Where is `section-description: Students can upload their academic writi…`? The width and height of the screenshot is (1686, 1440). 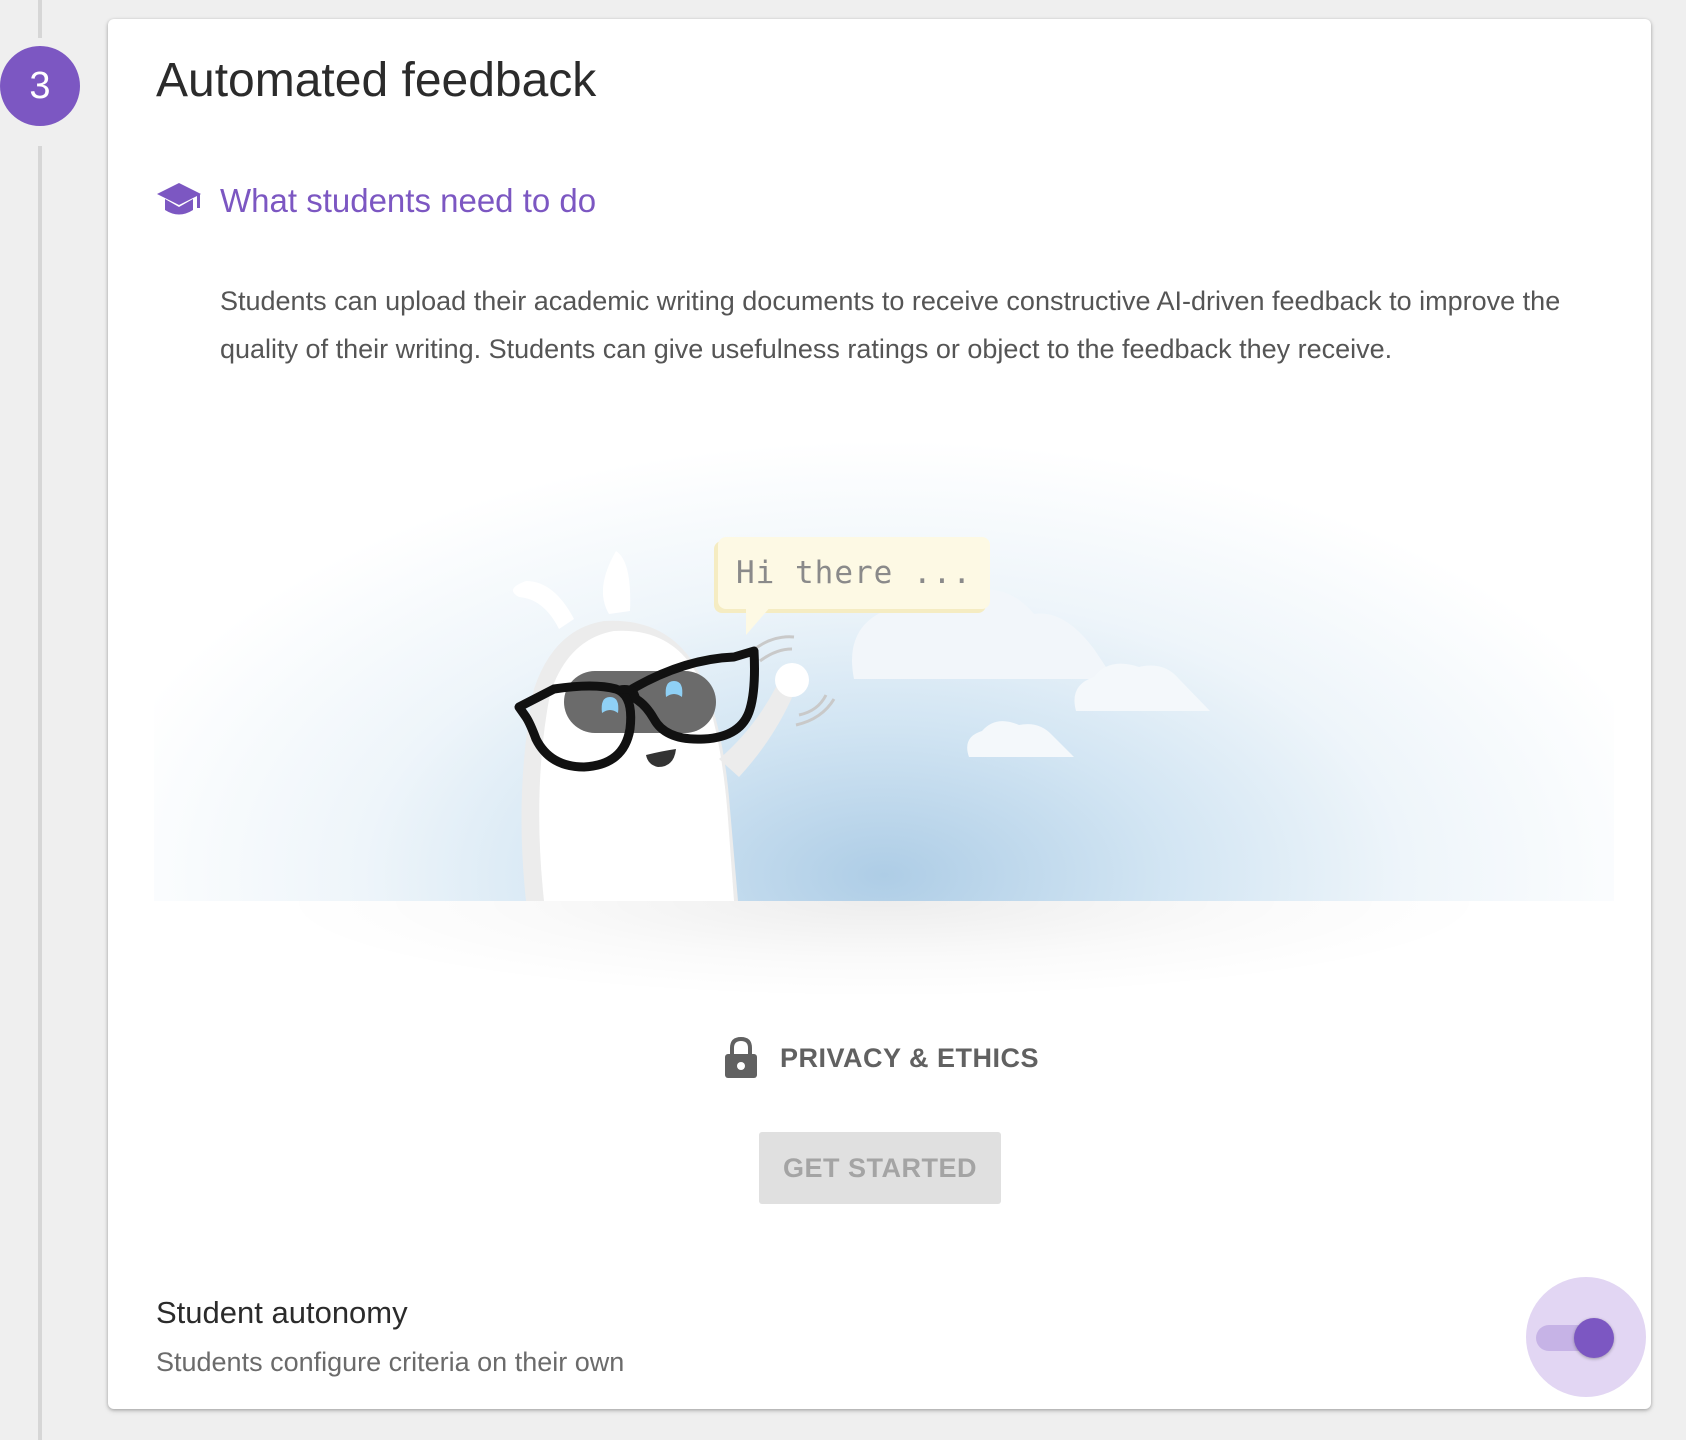 section-description: Students can upload their academic writi… is located at coordinates (890, 325).